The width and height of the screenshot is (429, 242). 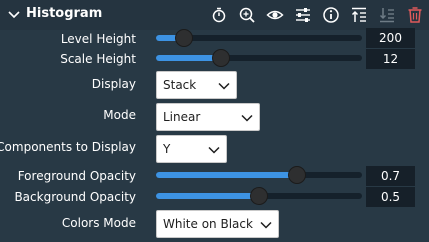 I want to click on sliders-icon, so click(x=303, y=15).